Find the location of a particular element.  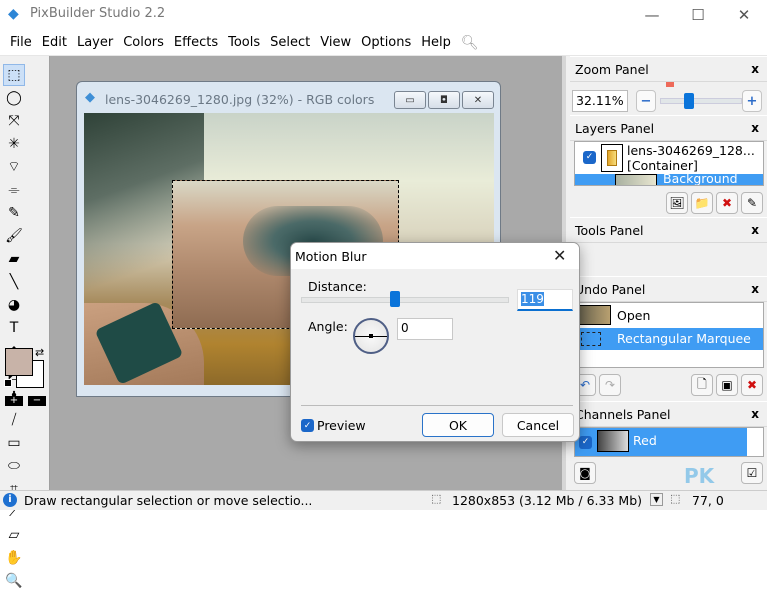

channel-name: Red is located at coordinates (645, 440).